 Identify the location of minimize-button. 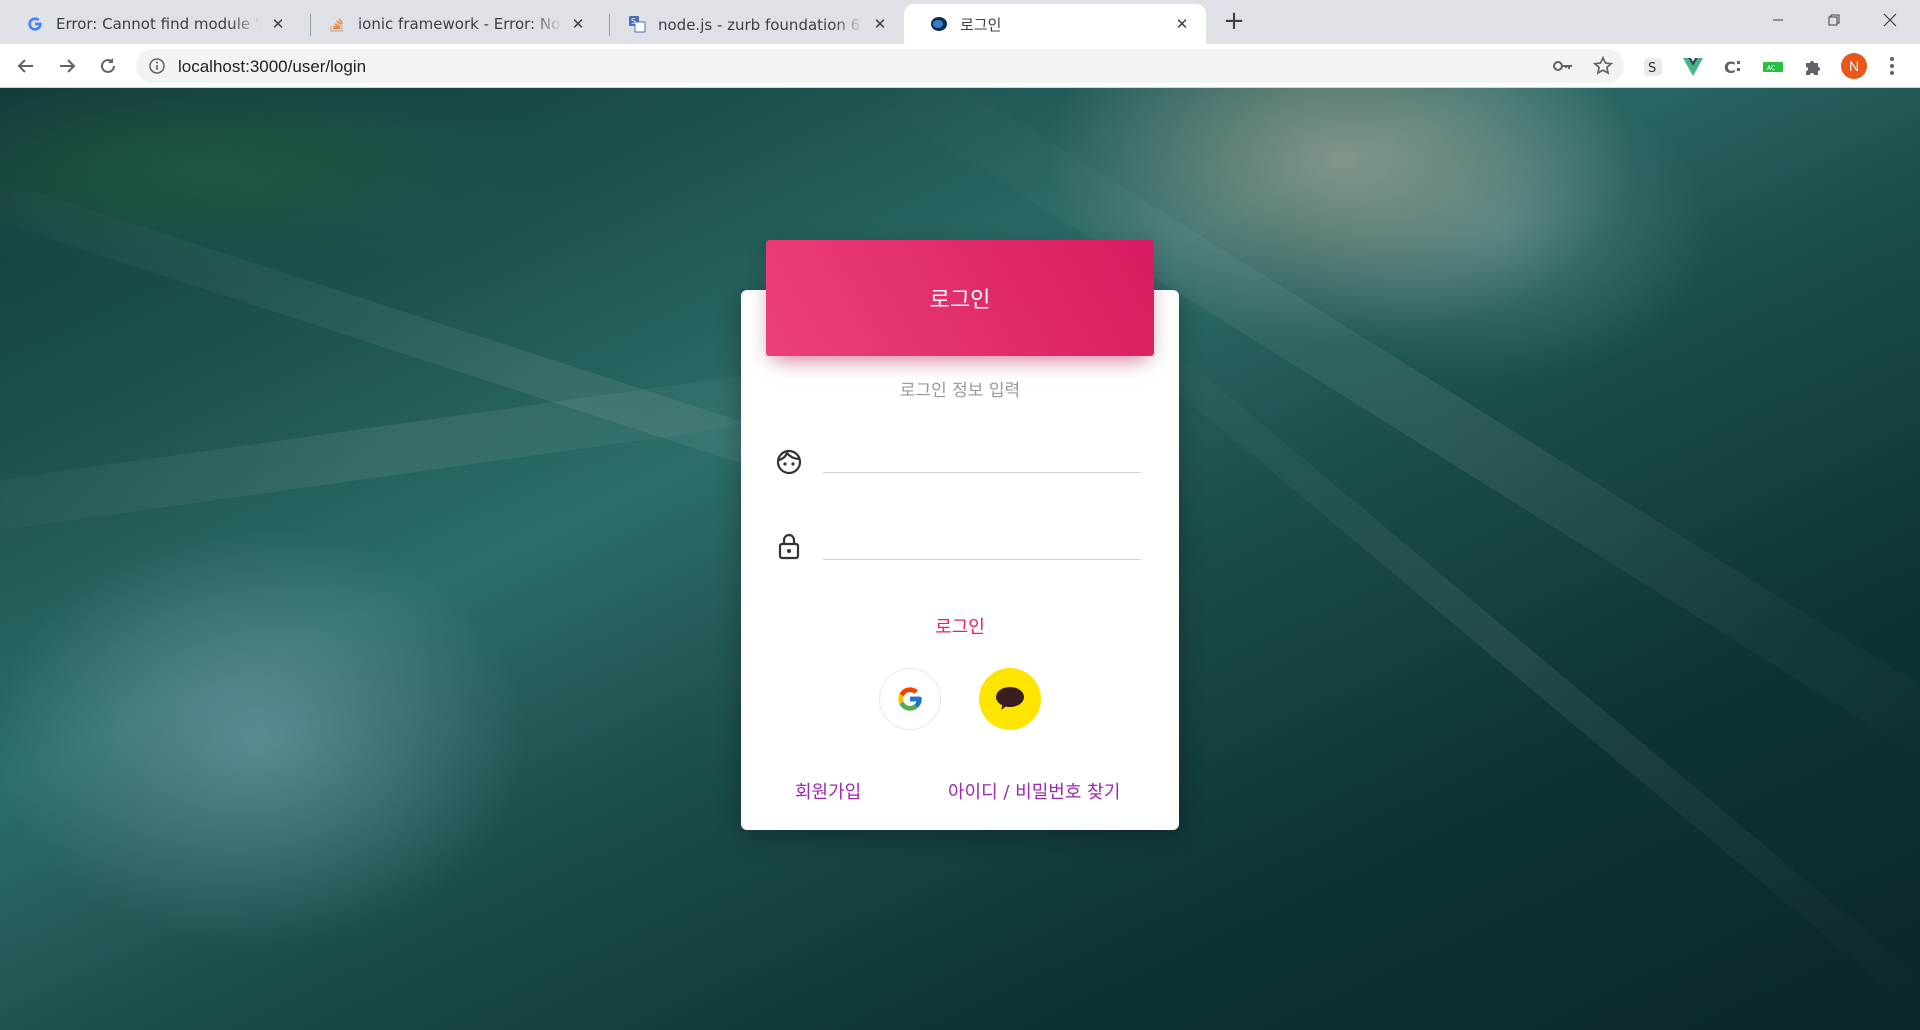
(1778, 20).